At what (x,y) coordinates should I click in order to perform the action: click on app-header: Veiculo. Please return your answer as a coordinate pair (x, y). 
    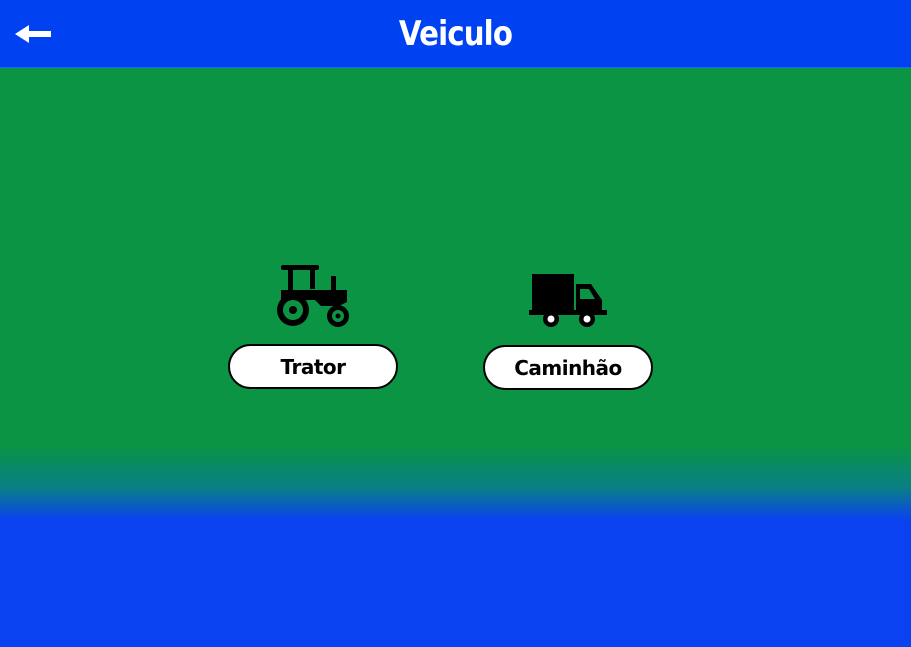
    Looking at the image, I should click on (455, 34).